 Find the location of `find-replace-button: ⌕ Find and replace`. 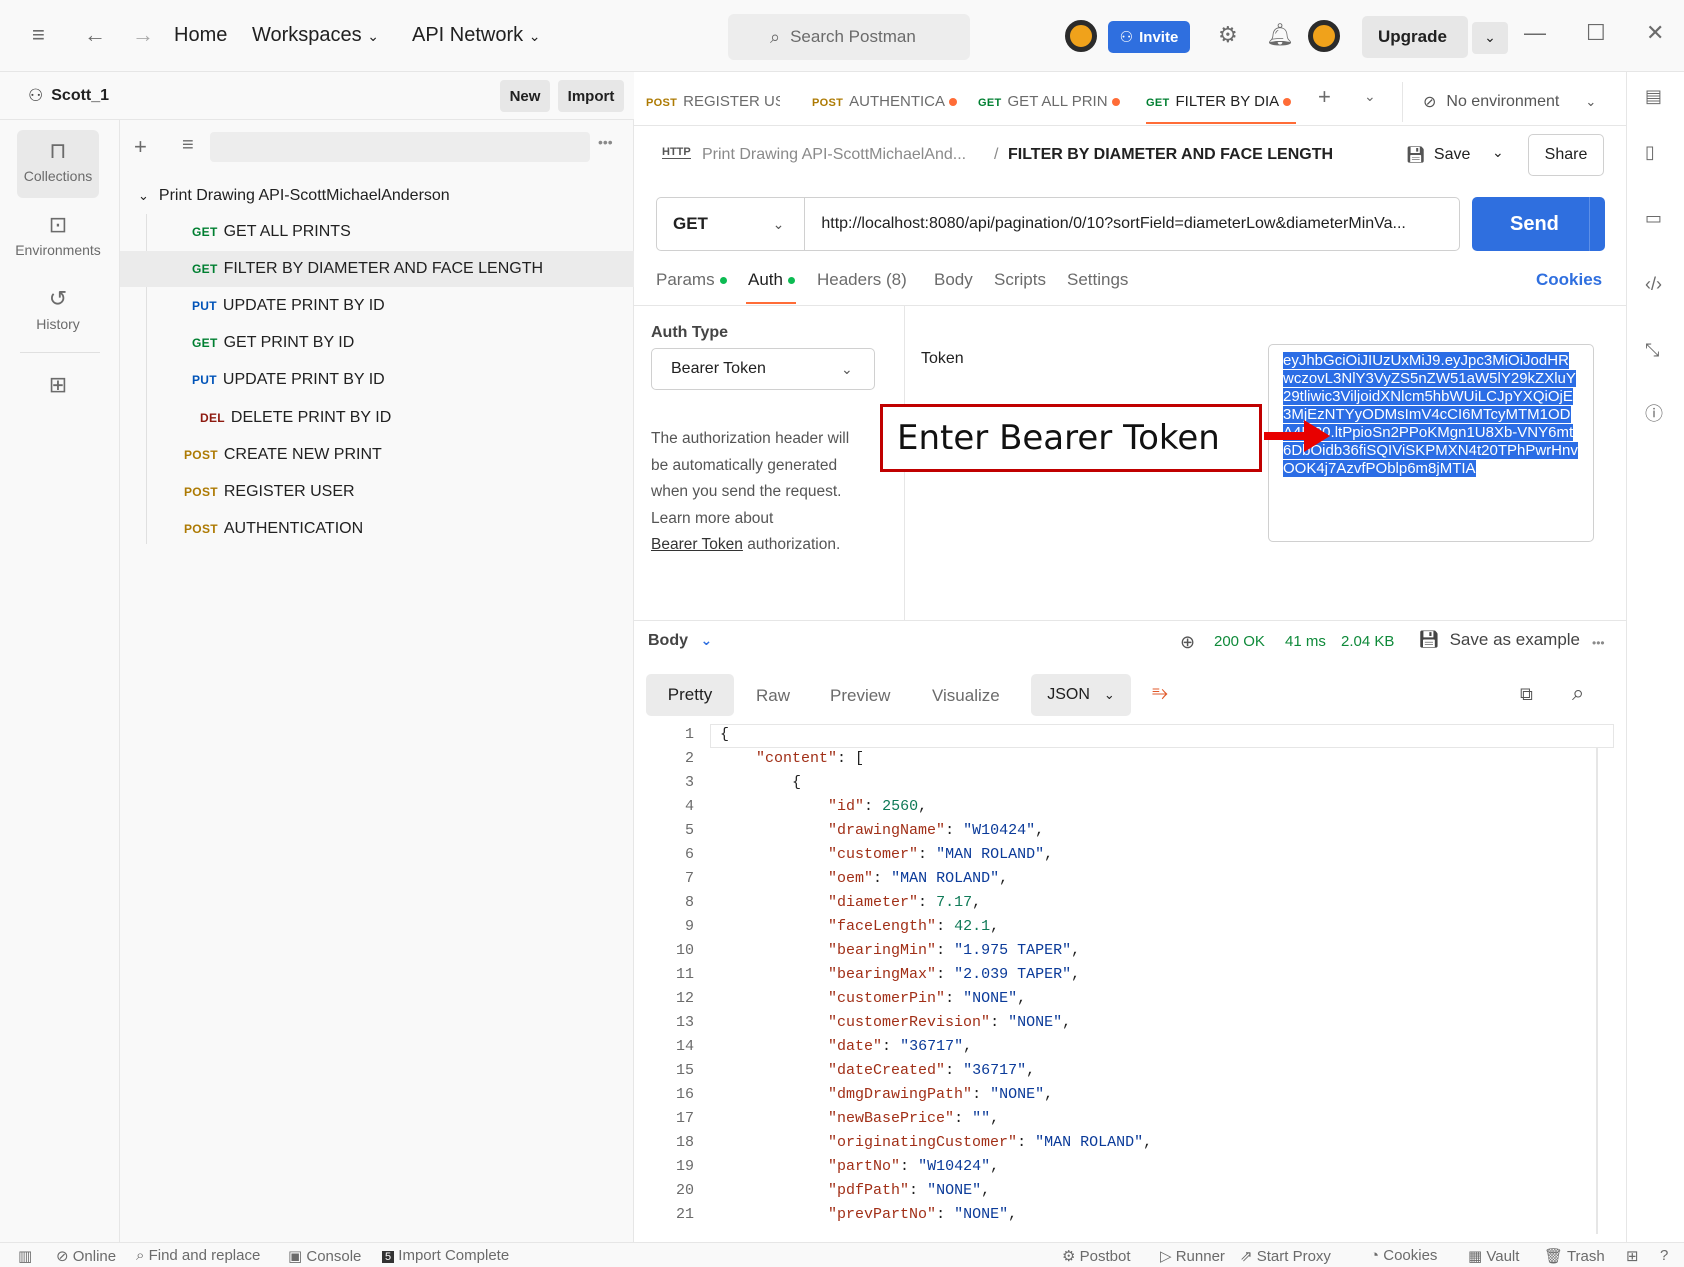

find-replace-button: ⌕ Find and replace is located at coordinates (198, 1255).